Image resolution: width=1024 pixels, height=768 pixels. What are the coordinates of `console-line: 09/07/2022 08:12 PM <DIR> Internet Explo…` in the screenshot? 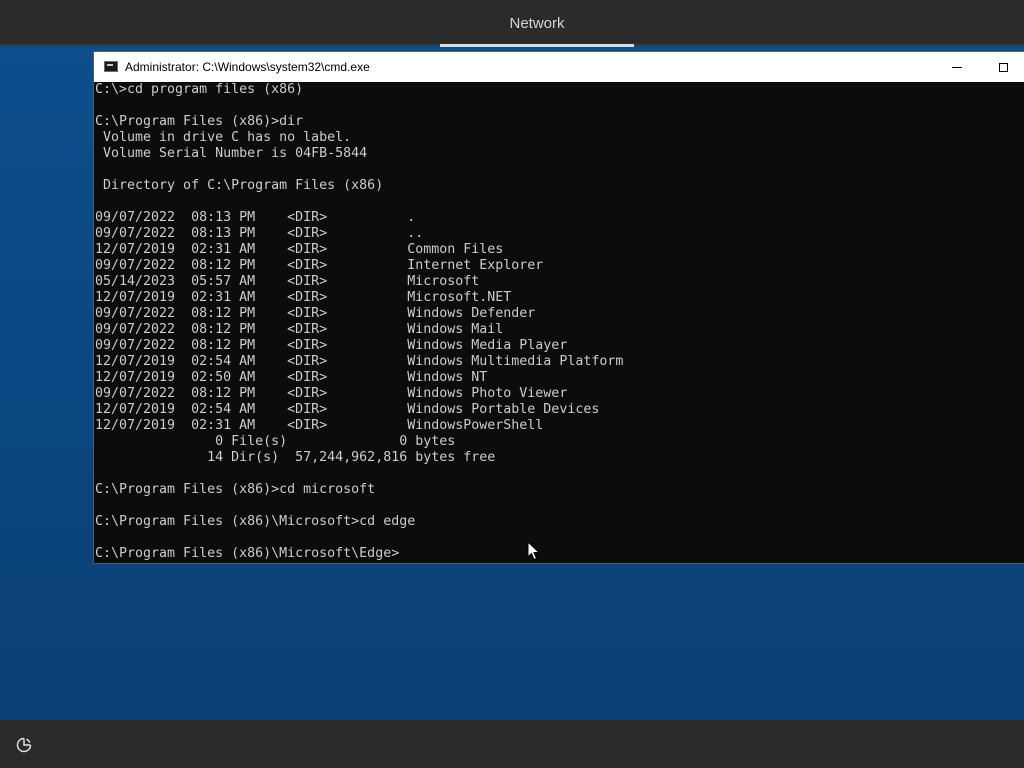 It's located at (319, 265).